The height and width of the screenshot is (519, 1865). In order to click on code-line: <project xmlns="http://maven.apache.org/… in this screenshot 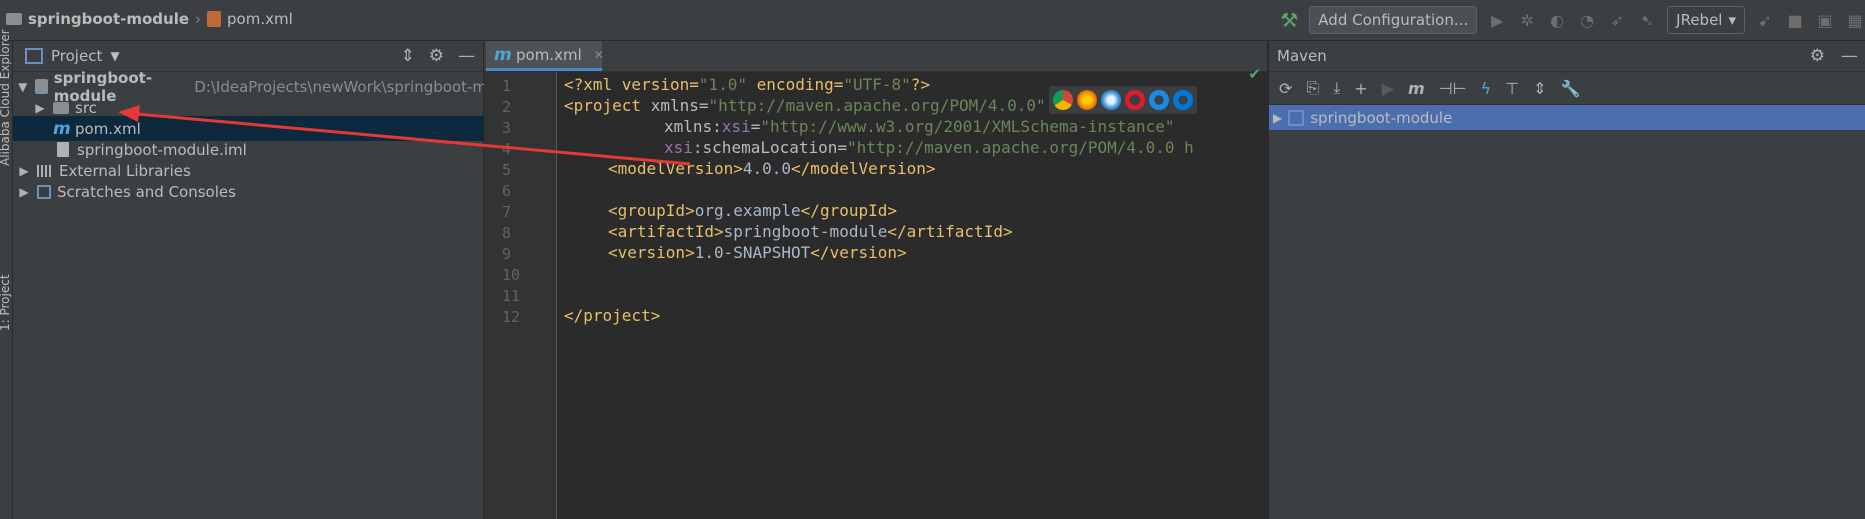, I will do `click(805, 105)`.